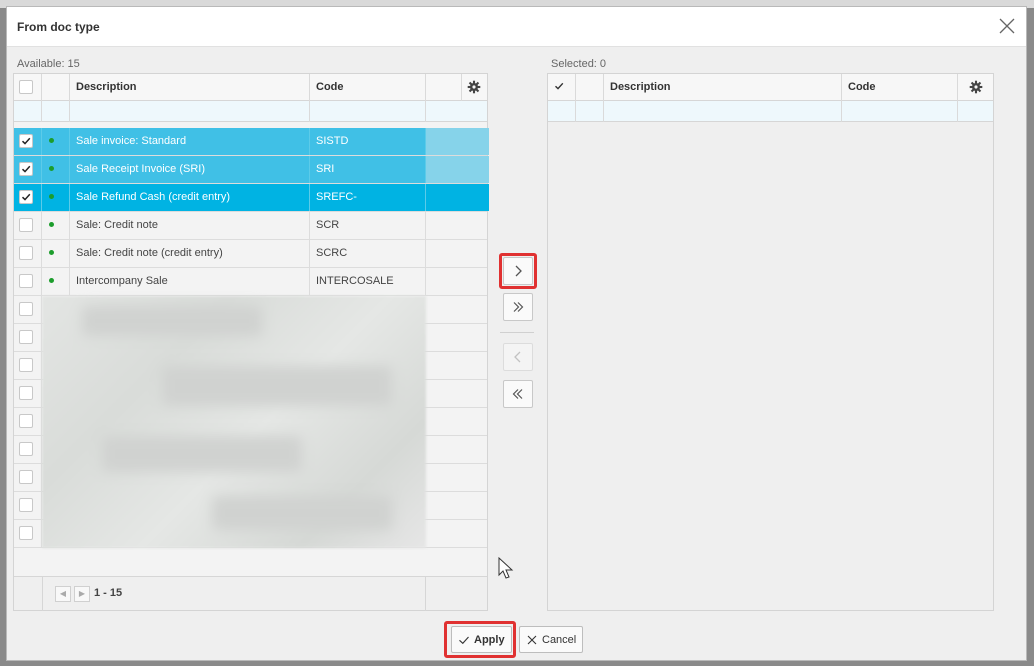  I want to click on table-row: Sale: Credit note (credit entry) SCRC, so click(250, 254).